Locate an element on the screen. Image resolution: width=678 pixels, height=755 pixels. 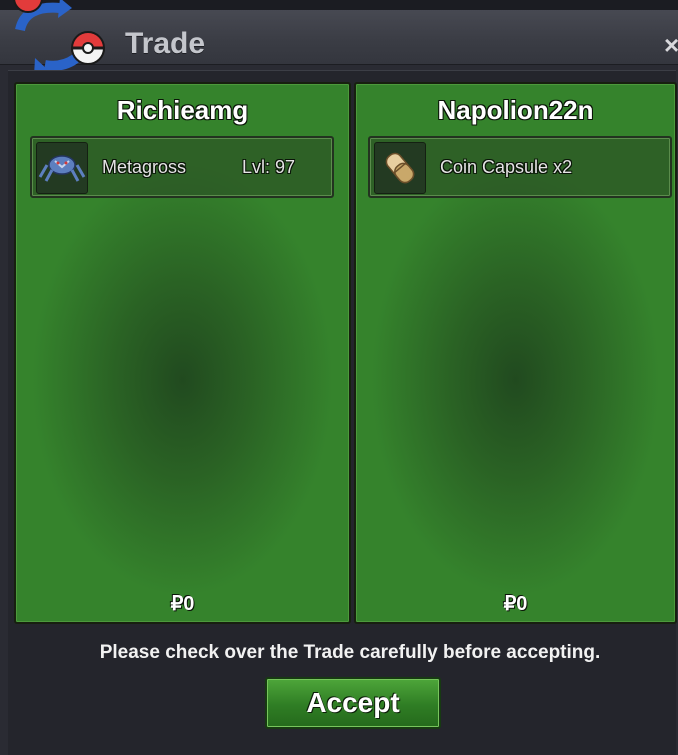
window-title: Trade is located at coordinates (165, 43).